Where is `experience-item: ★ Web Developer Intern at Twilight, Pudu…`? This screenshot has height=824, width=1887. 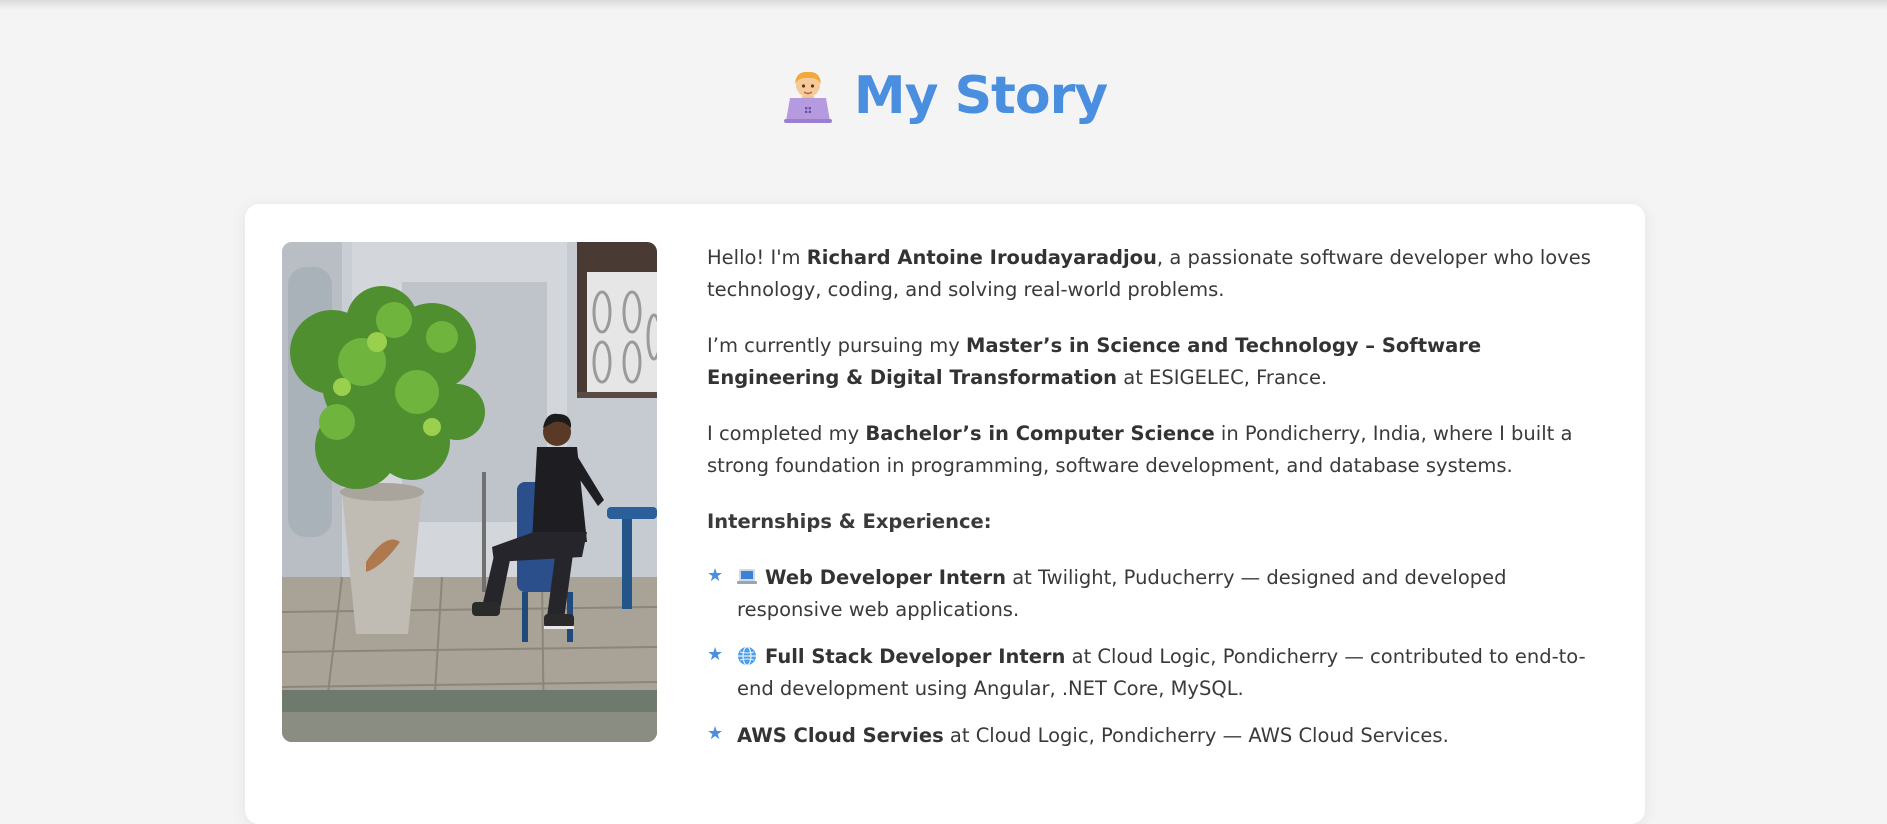
experience-item: ★ Web Developer Intern at Twilight, Pudu… is located at coordinates (1159, 594).